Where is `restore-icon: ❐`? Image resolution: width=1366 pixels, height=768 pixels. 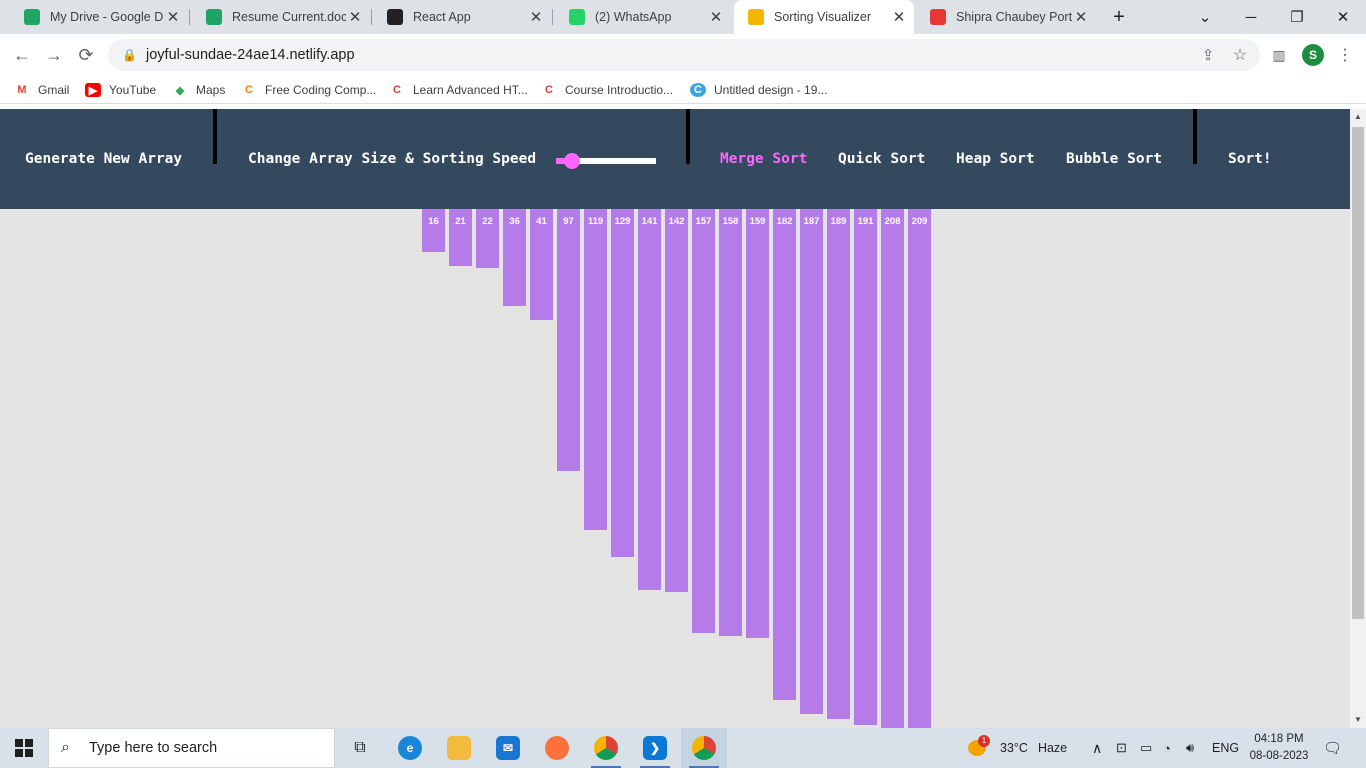 restore-icon: ❐ is located at coordinates (1297, 17).